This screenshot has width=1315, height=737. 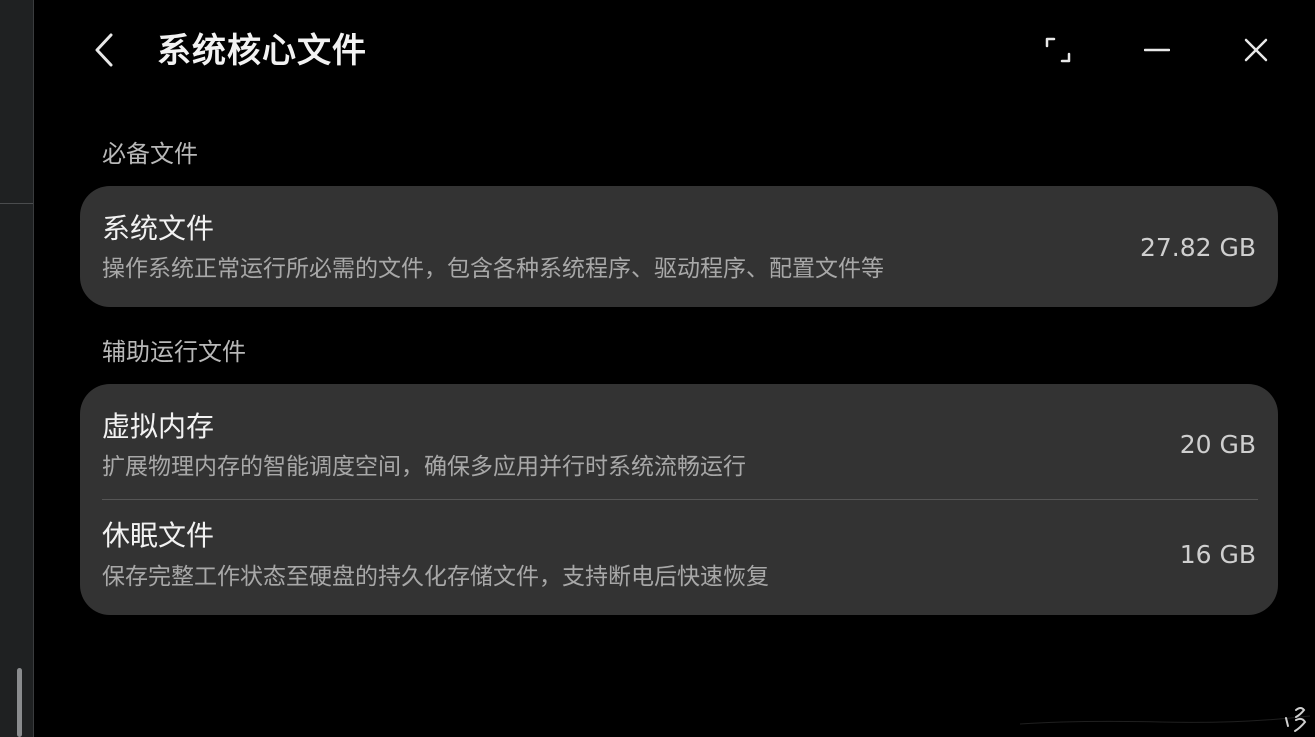 What do you see at coordinates (262, 51) in the screenshot?
I see `page-title: 系统核心文件` at bounding box center [262, 51].